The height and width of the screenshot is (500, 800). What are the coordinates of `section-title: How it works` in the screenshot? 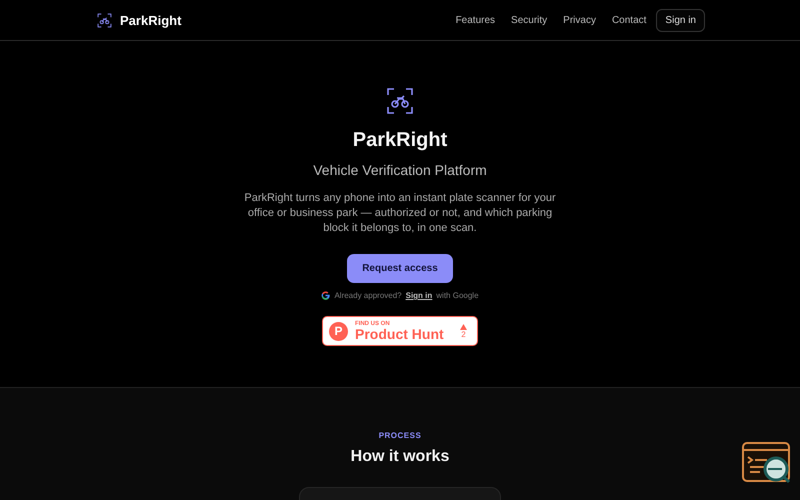 It's located at (400, 457).